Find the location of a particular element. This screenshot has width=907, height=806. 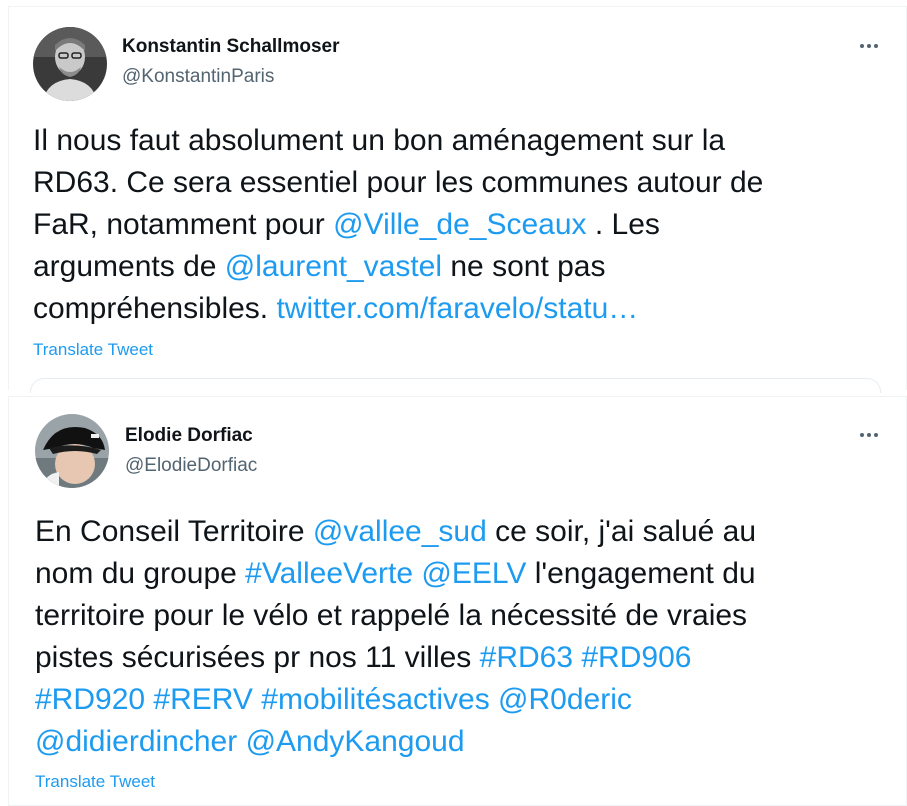

mention-link: @Ville_de_Sceaux is located at coordinates (459, 224).